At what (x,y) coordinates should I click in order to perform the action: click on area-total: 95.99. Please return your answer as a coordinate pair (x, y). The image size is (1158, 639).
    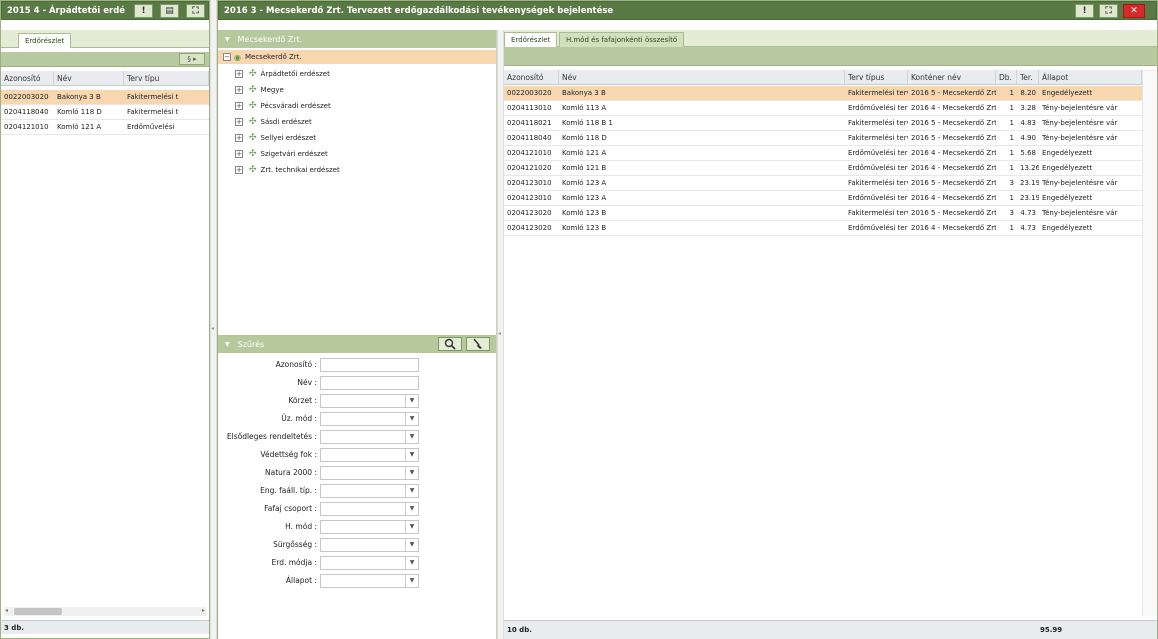
    Looking at the image, I should click on (1051, 630).